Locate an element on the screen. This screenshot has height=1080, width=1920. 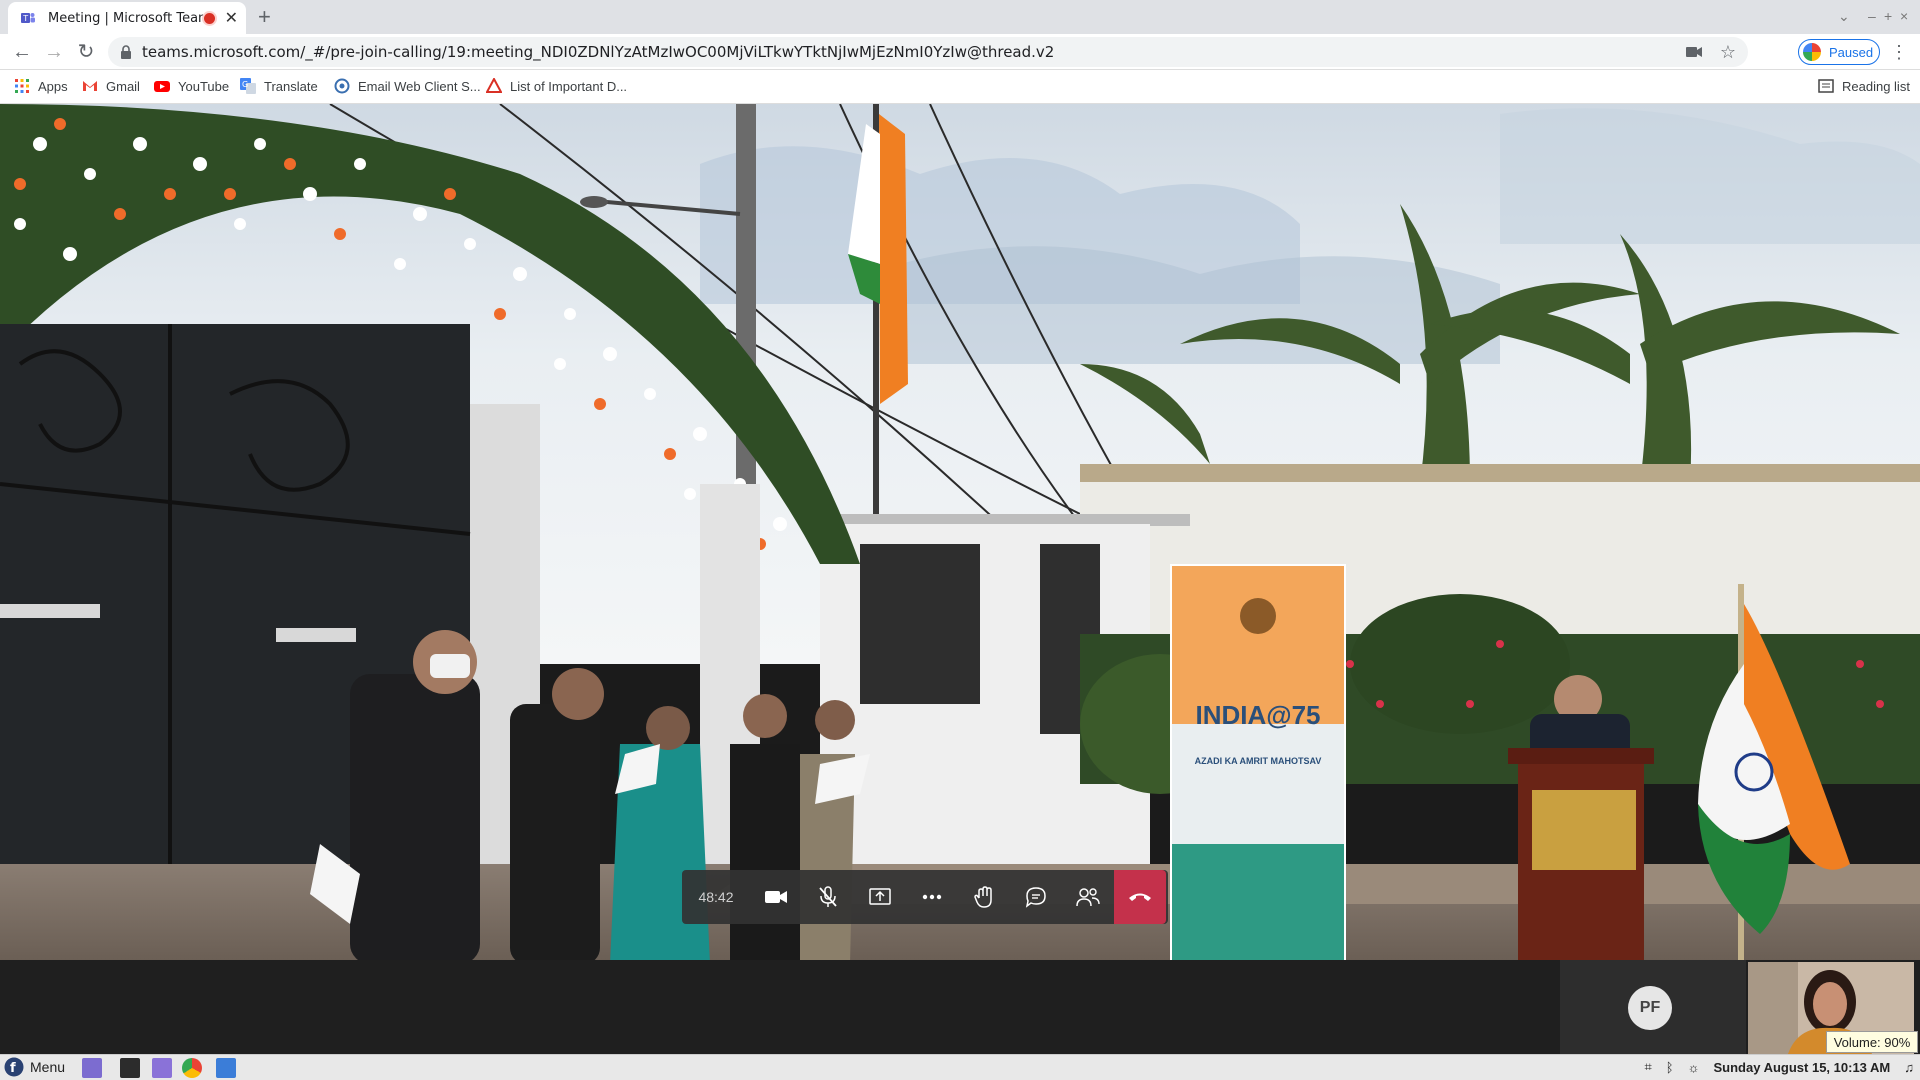
svg-text: G is located at coordinates (245, 84).